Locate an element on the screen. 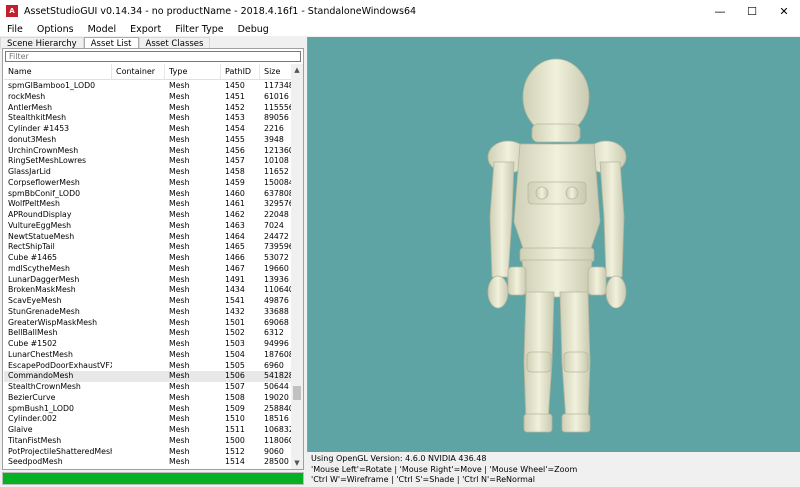  cell-size: 49876 is located at coordinates (276, 300).